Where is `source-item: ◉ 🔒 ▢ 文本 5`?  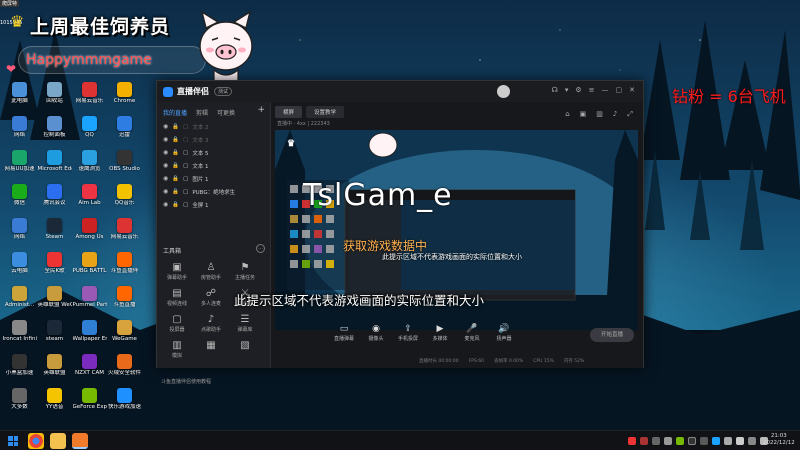 source-item: ◉ 🔒 ▢ 文本 5 is located at coordinates (213, 152).